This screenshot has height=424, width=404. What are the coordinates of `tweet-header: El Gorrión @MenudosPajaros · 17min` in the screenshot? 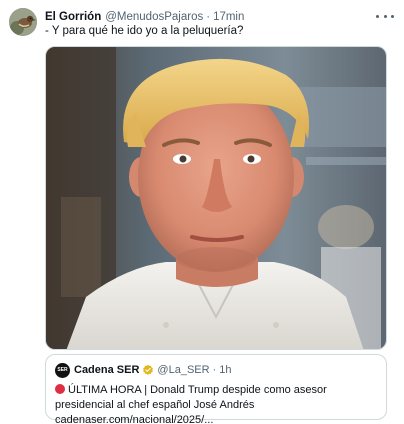 It's located at (220, 17).